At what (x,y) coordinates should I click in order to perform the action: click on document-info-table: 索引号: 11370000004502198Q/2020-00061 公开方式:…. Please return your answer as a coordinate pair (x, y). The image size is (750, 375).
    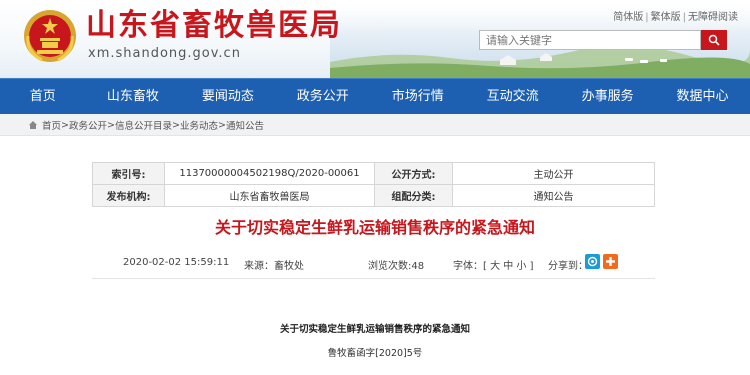
    Looking at the image, I should click on (373, 184).